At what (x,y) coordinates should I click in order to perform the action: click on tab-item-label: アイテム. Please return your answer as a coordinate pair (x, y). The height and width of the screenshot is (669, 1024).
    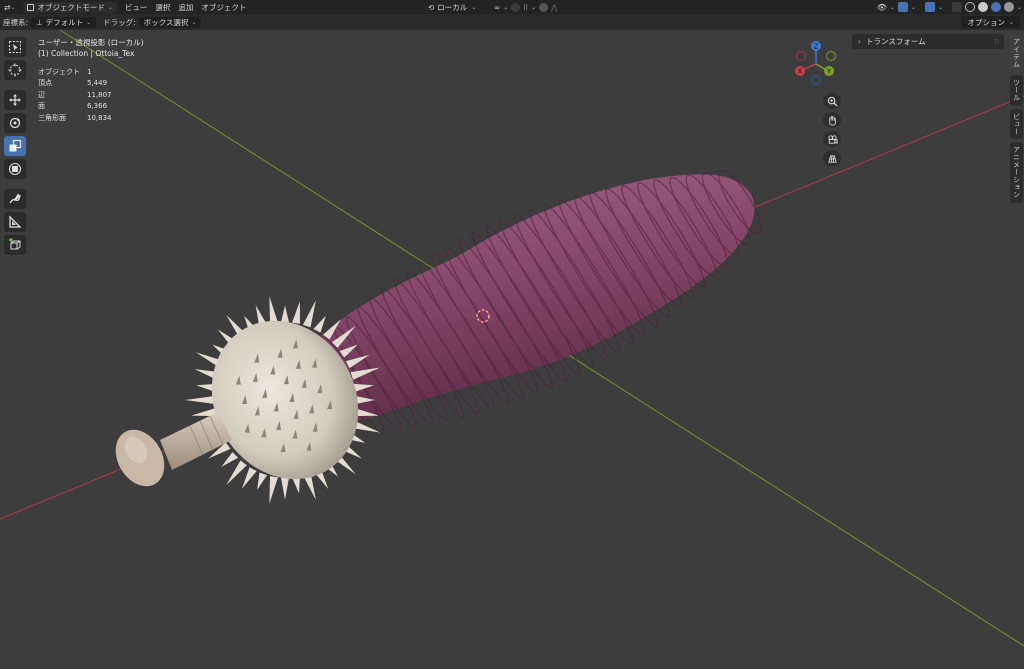
    Looking at the image, I should click on (1016, 53).